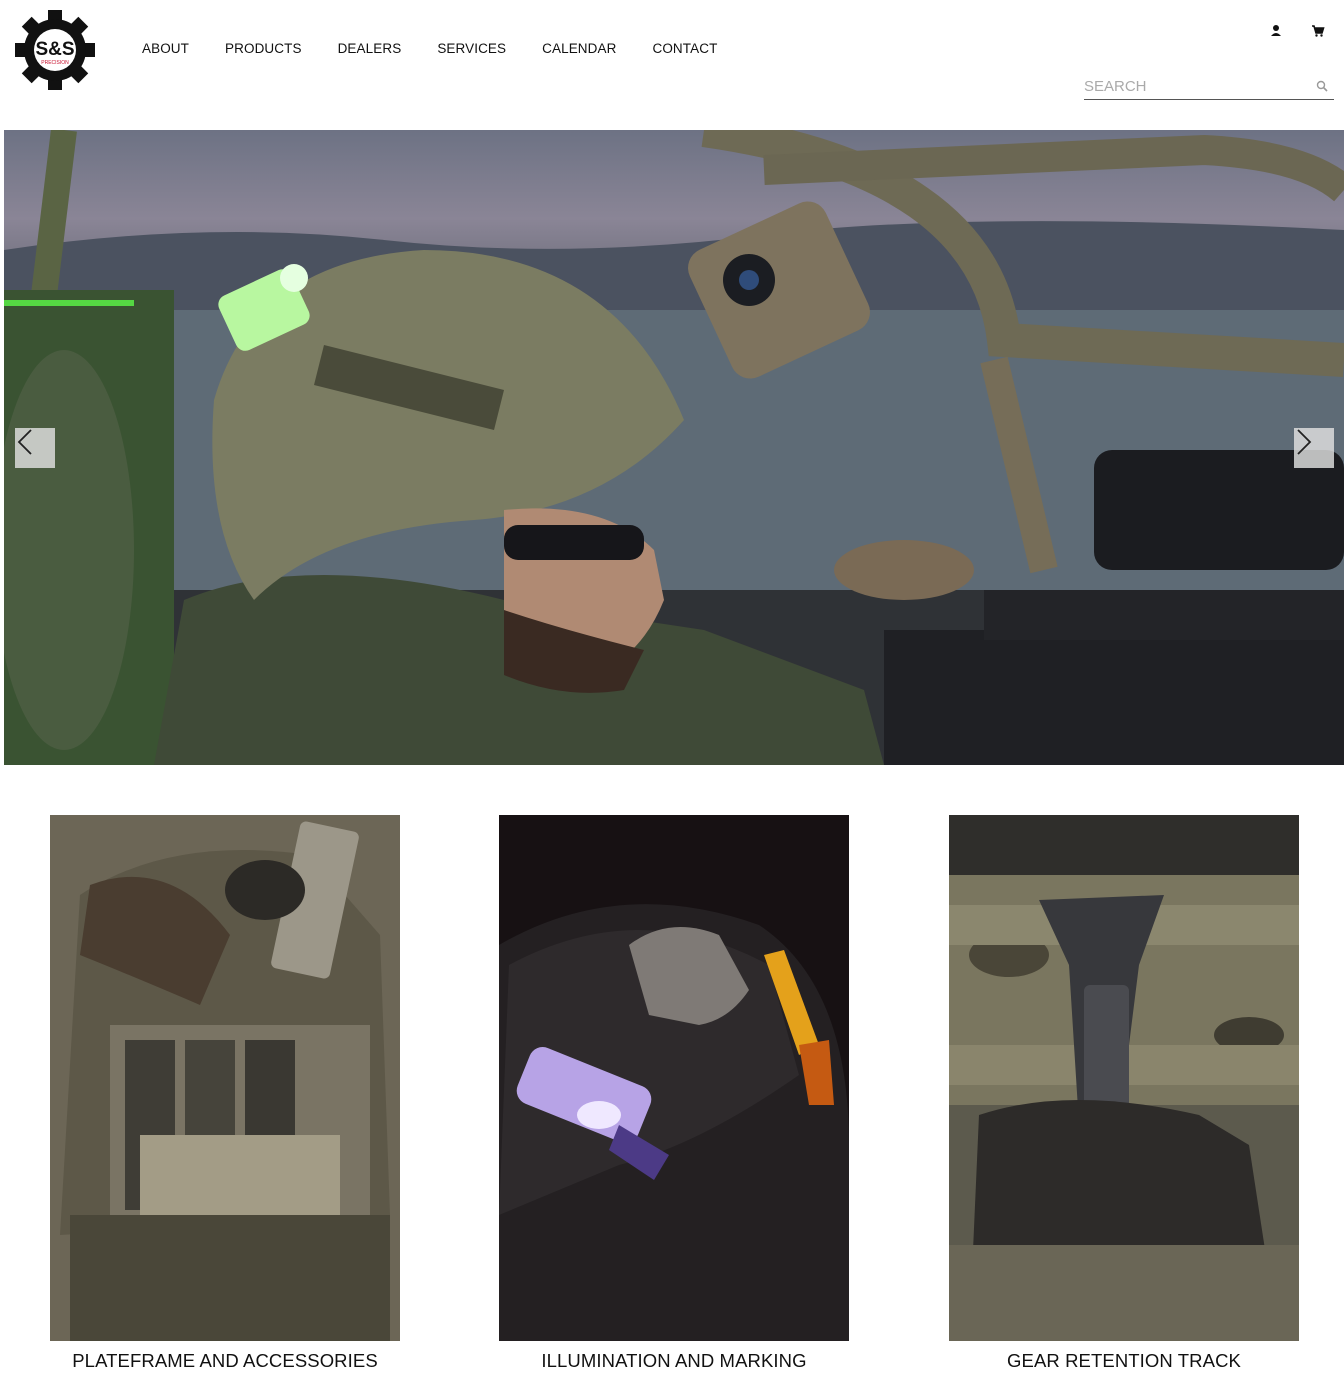 This screenshot has width=1344, height=1392. What do you see at coordinates (263, 49) in the screenshot?
I see `nav-item-products: PRODUCTS` at bounding box center [263, 49].